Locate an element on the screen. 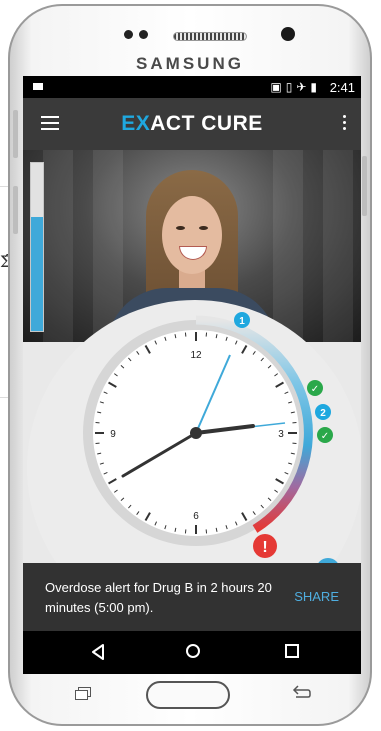 The width and height of the screenshot is (381, 731). power-button is located at coordinates (364, 186).